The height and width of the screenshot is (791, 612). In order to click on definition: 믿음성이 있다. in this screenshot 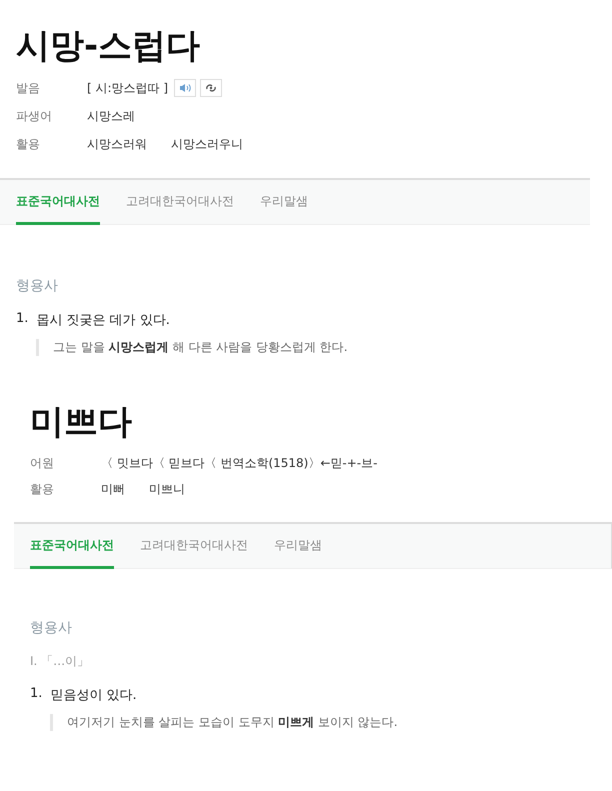, I will do `click(93, 695)`.